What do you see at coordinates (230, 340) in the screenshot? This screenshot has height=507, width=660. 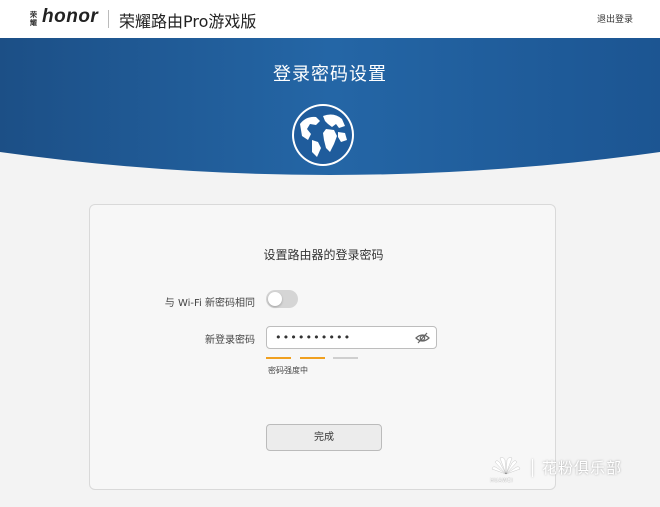 I see `new-password-label: 新登录密码` at bounding box center [230, 340].